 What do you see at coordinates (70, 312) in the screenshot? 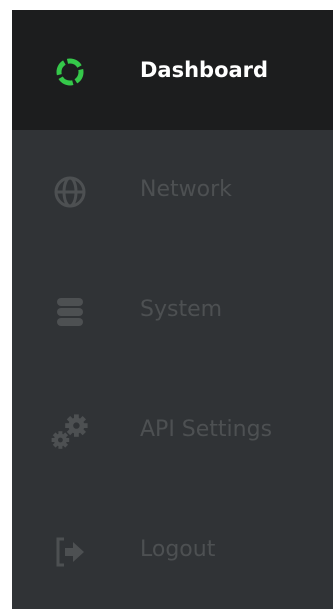
I see `database-icon` at bounding box center [70, 312].